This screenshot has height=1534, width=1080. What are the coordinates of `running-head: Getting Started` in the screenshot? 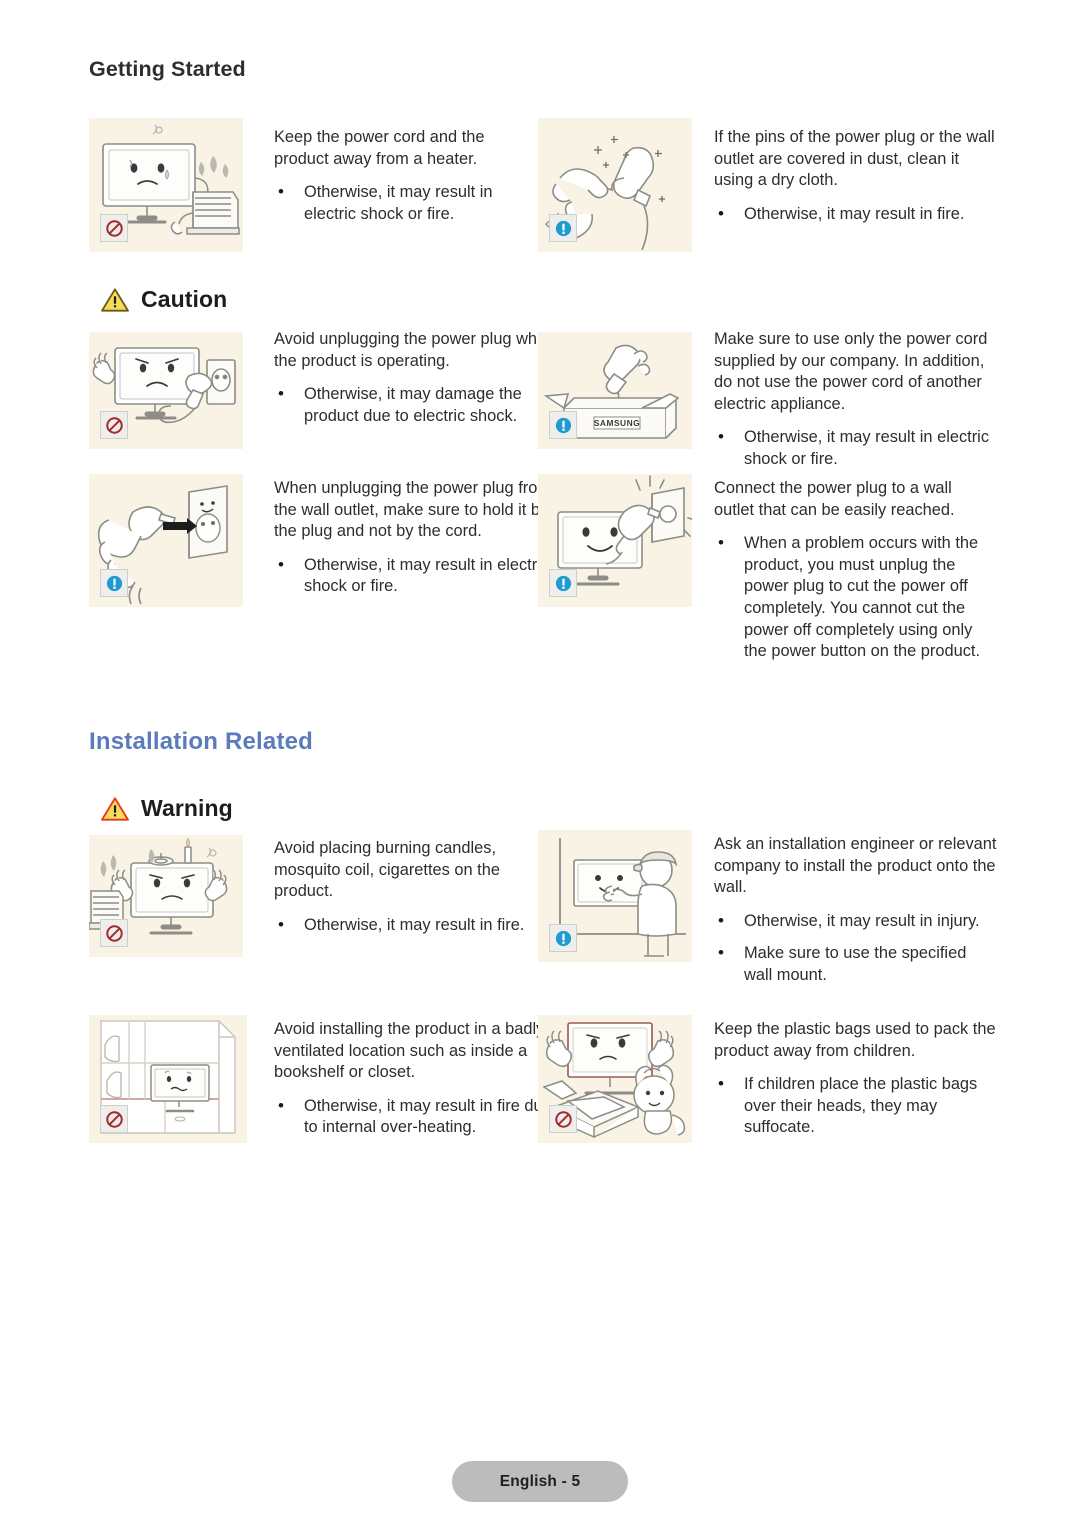 It's located at (167, 69).